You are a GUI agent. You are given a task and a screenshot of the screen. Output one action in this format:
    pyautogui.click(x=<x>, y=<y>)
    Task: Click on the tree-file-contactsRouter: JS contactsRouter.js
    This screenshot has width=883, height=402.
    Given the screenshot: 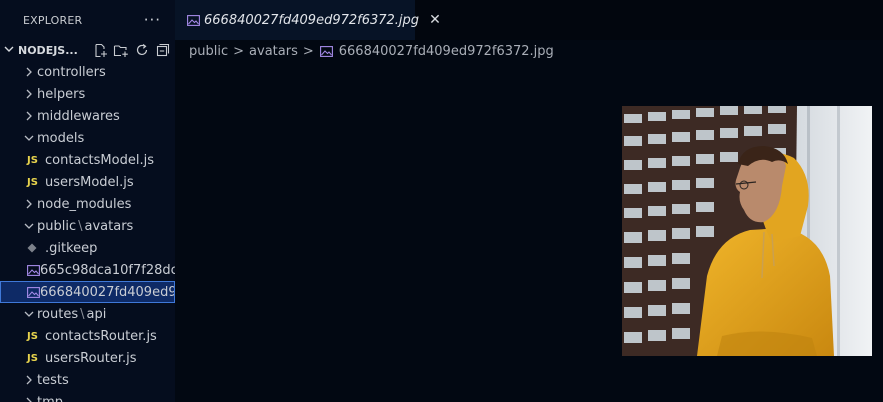 What is the action you would take?
    pyautogui.click(x=87, y=336)
    